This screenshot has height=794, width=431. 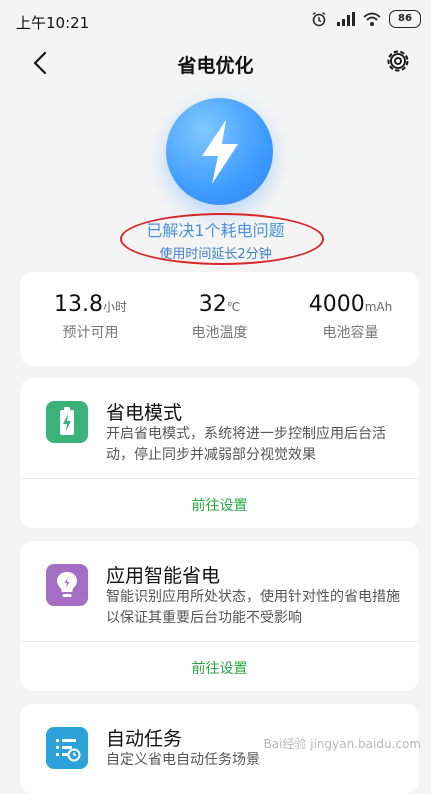 What do you see at coordinates (78, 304) in the screenshot?
I see `stat-value: 13.8` at bounding box center [78, 304].